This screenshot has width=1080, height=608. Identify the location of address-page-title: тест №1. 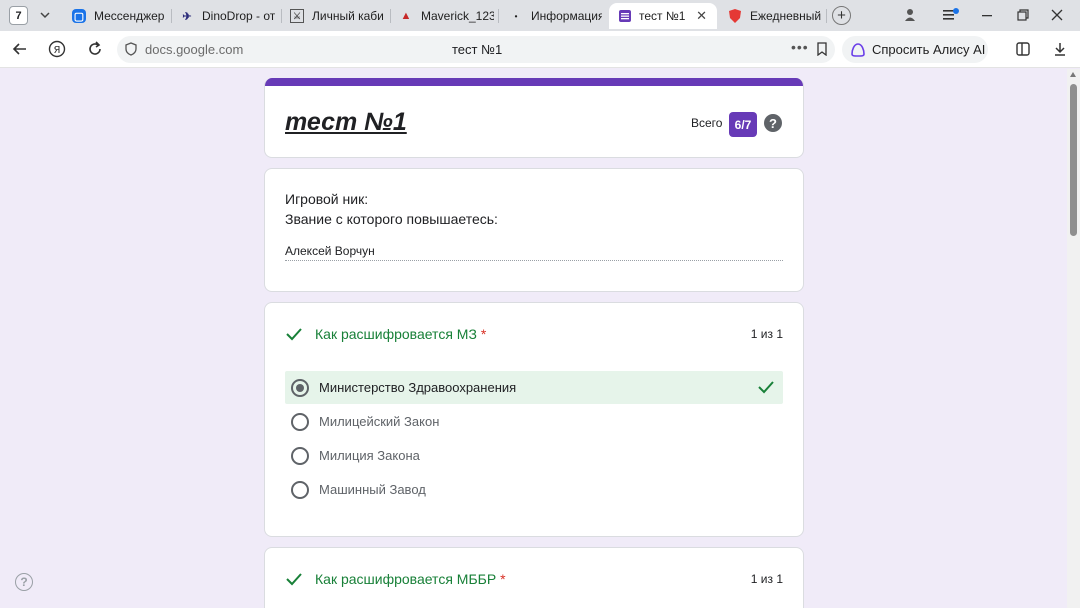
(477, 49).